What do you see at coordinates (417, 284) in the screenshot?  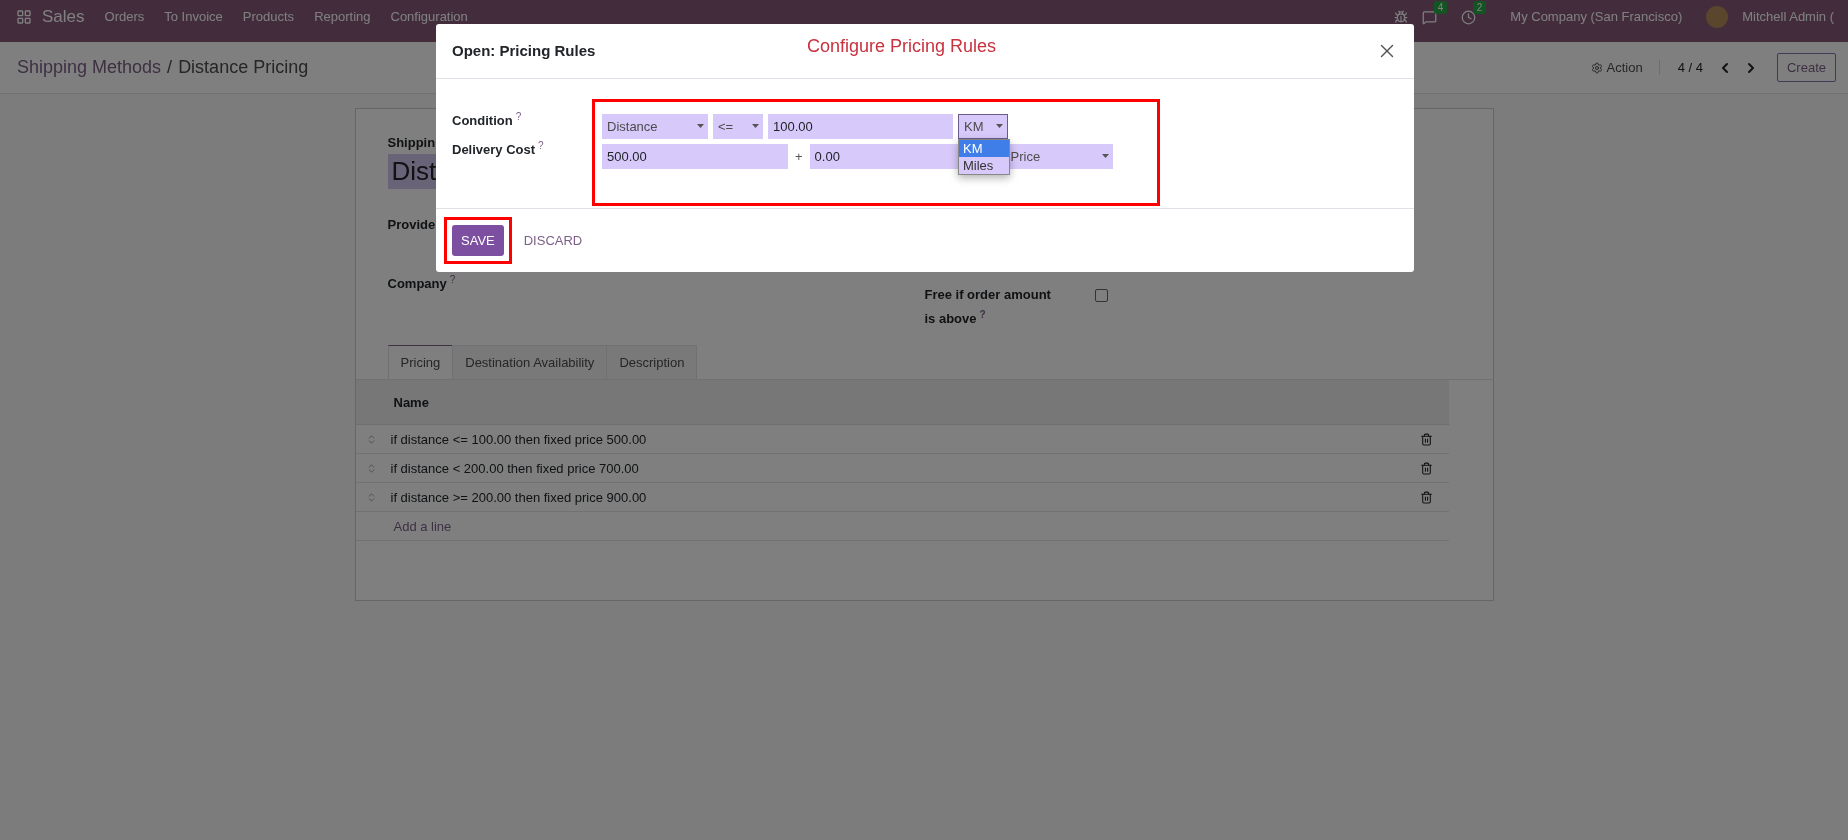 I see `field-label: Company` at bounding box center [417, 284].